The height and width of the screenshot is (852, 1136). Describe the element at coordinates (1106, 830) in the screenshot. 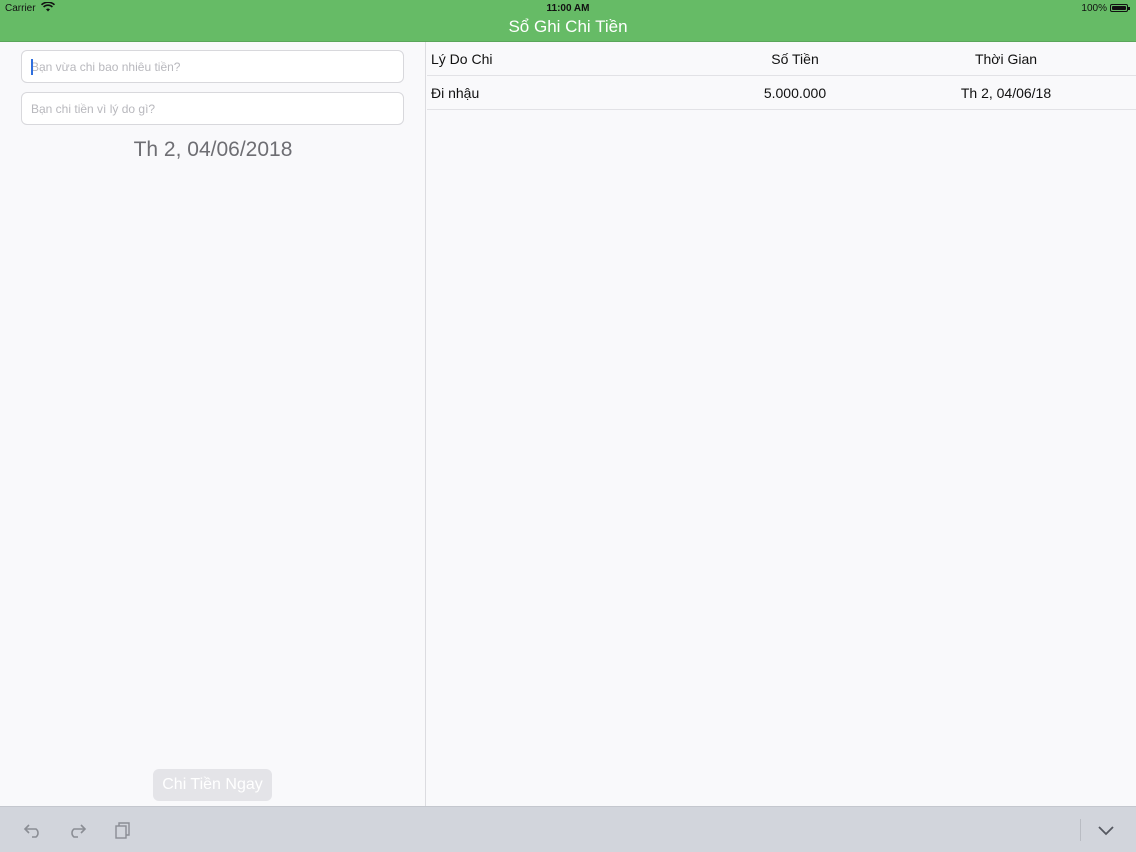

I see `chevron-down-icon` at that location.